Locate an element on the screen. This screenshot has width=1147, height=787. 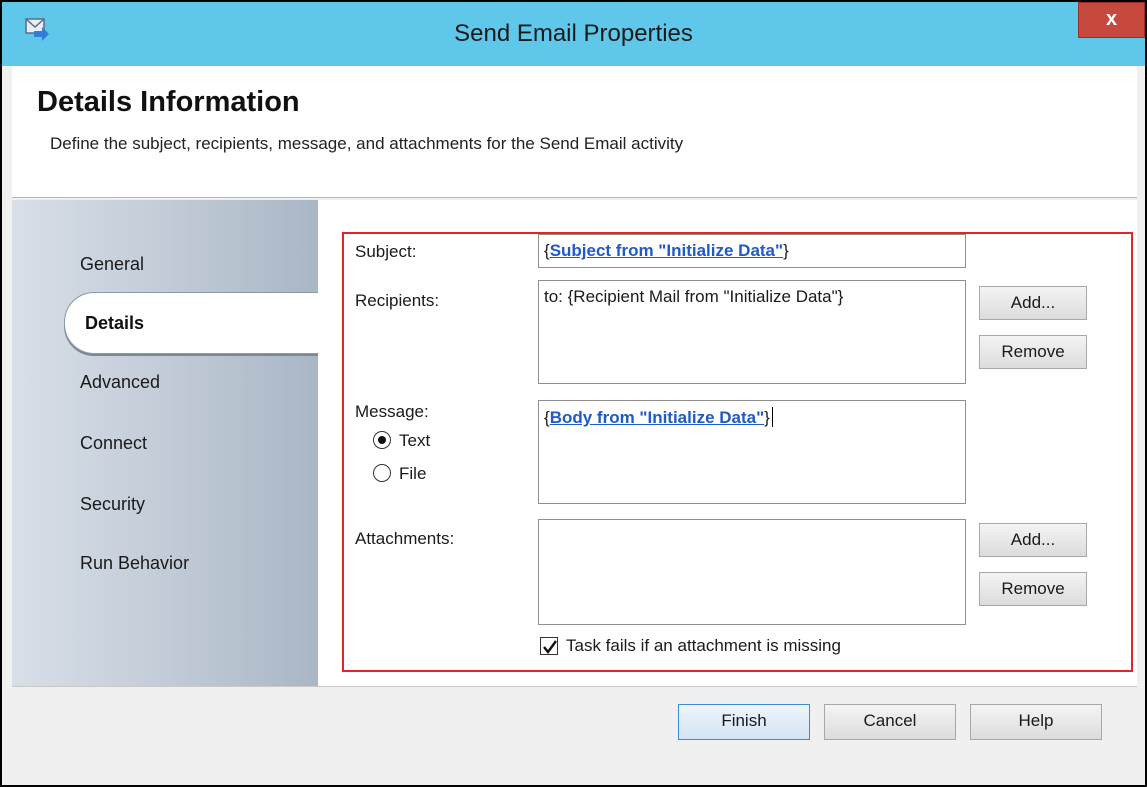
sidebar-item-advanced: Advanced is located at coordinates (120, 382).